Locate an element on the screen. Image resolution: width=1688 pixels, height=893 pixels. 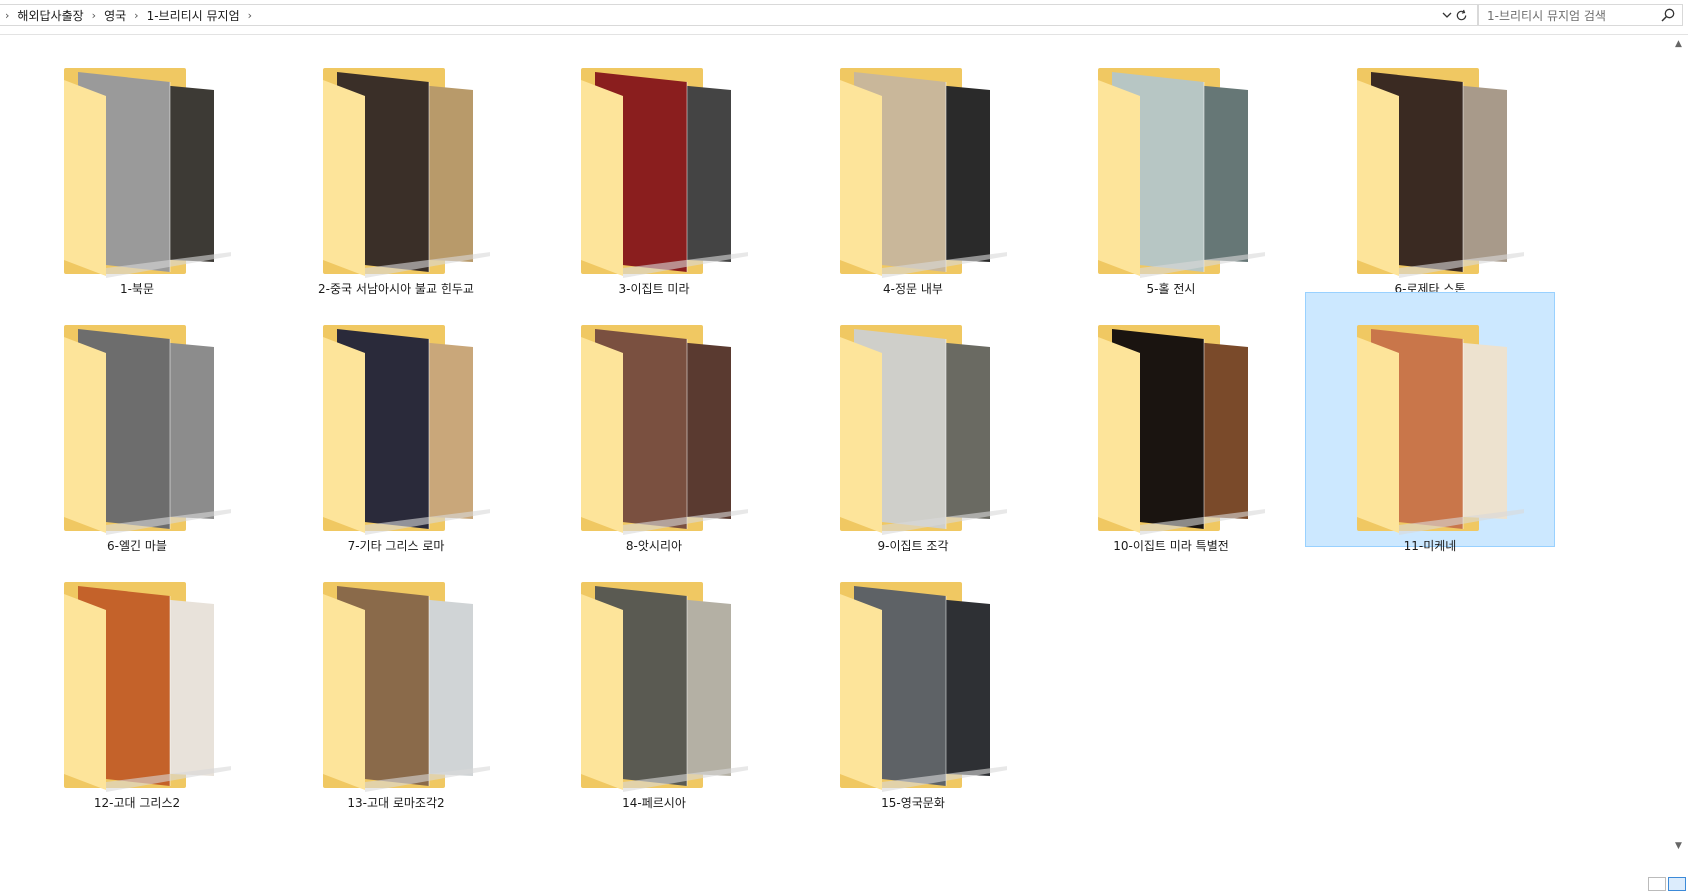
large-icons-view-icon is located at coordinates (1677, 884).